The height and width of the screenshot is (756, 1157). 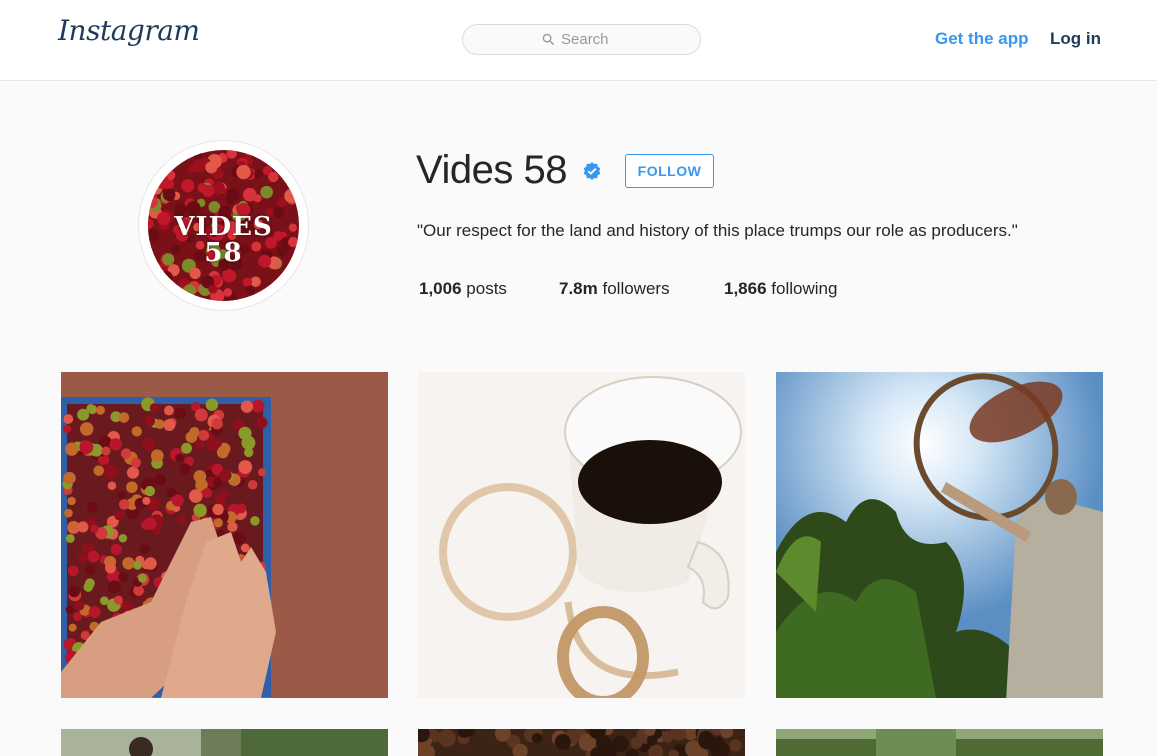 What do you see at coordinates (745, 288) in the screenshot?
I see `following-count: 1,866` at bounding box center [745, 288].